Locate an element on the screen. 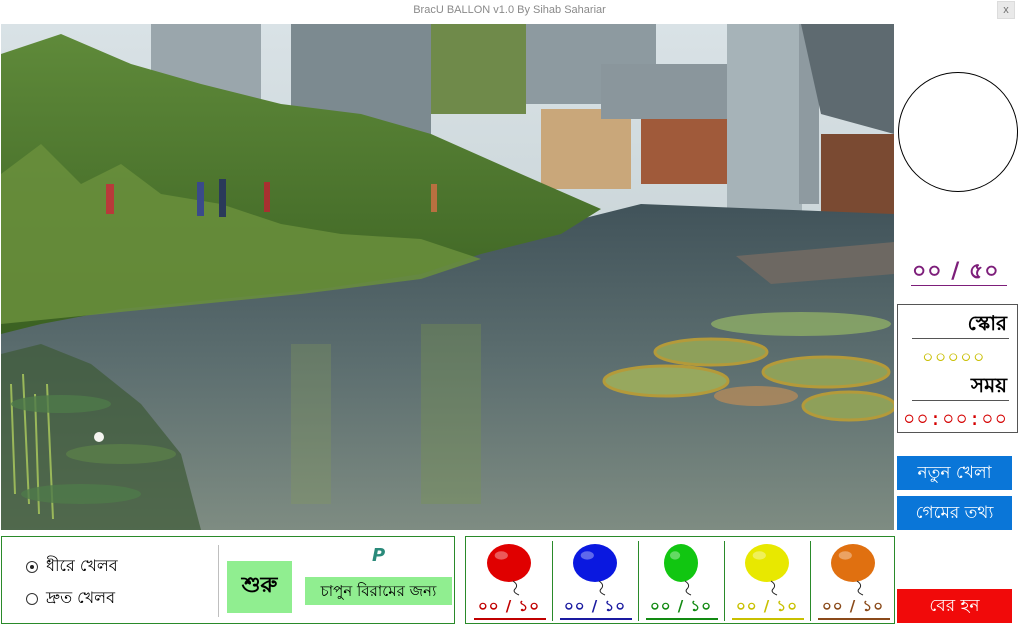 This screenshot has width=1019, height=631. green-balloon-string is located at coordinates (688, 588).